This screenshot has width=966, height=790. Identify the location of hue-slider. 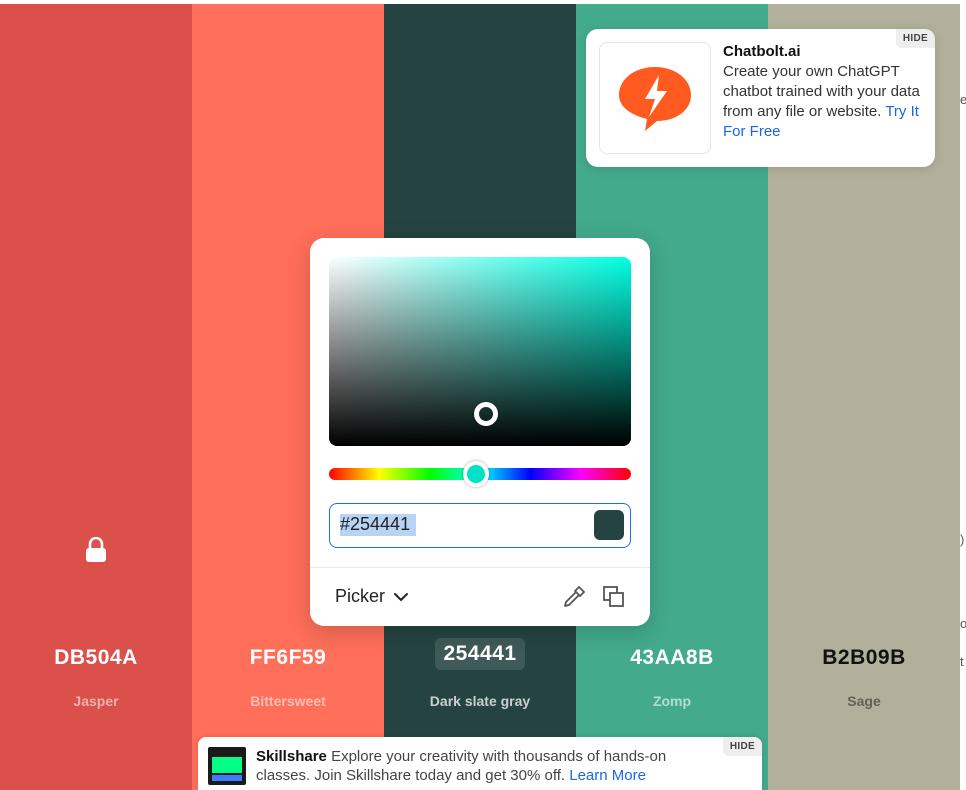
(480, 474).